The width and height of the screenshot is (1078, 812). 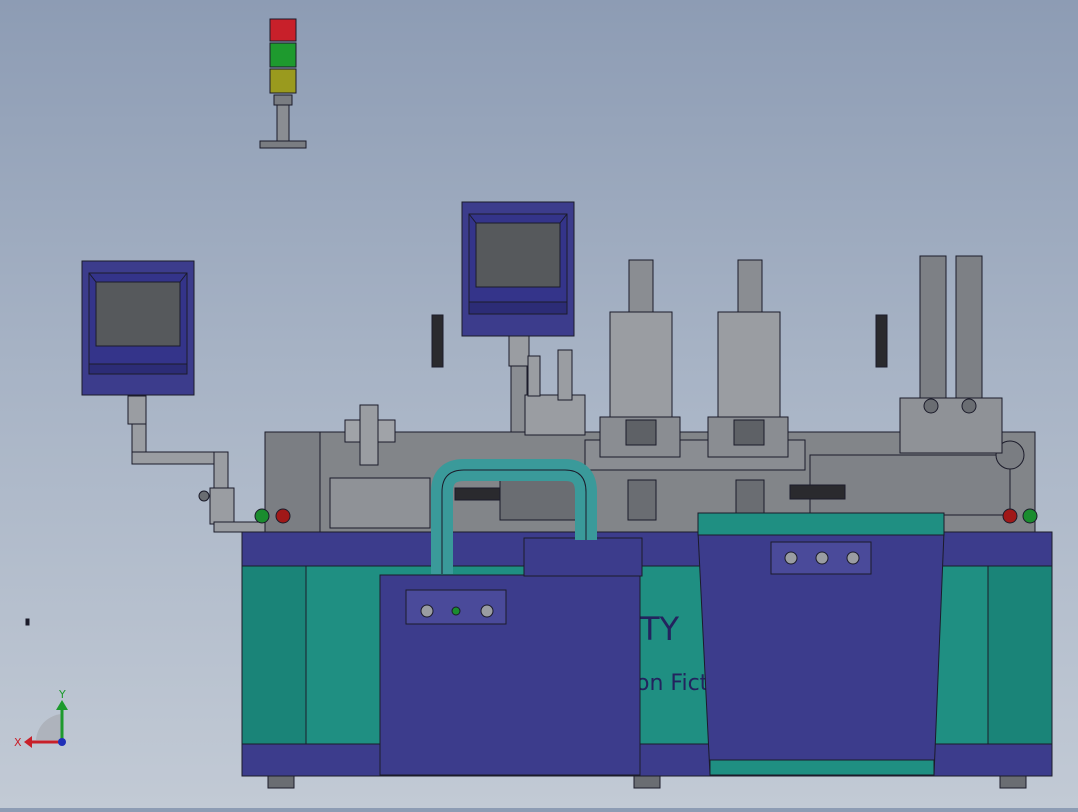 I want to click on control-indicator, so click(x=456, y=611).